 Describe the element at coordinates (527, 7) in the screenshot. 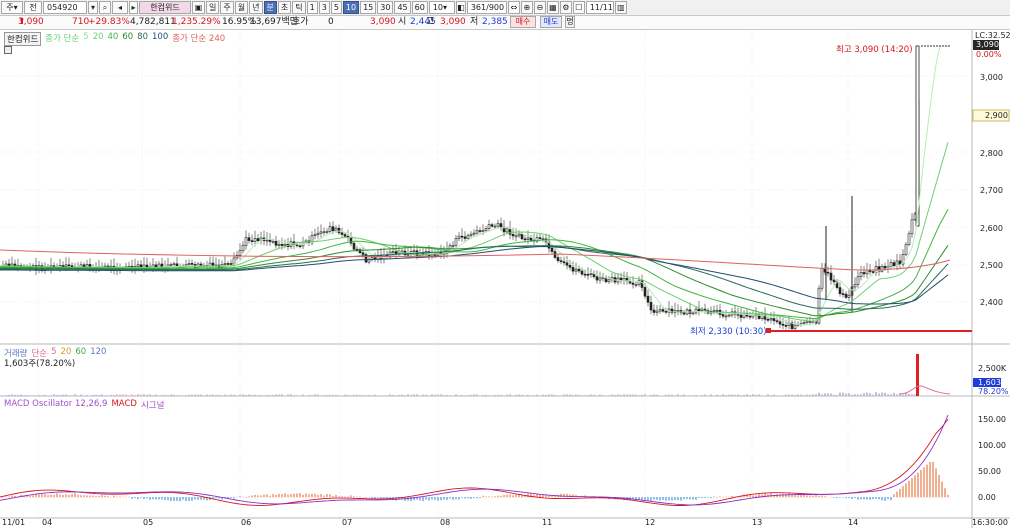

I see `zoom-in-icon: ⊕` at that location.